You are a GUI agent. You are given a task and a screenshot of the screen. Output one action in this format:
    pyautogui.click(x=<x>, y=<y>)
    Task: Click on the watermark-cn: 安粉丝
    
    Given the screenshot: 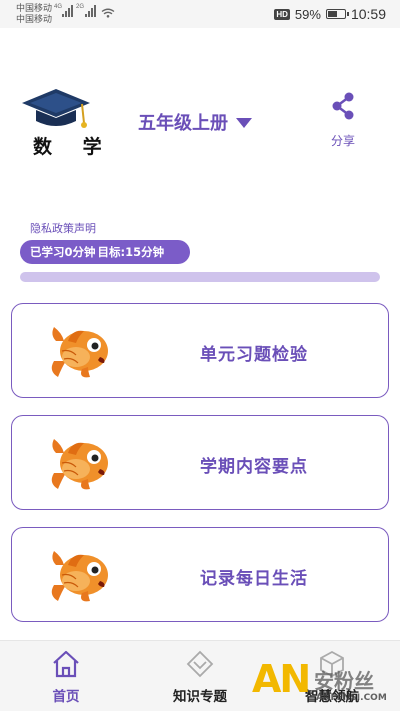 What is the action you would take?
    pyautogui.click(x=344, y=681)
    